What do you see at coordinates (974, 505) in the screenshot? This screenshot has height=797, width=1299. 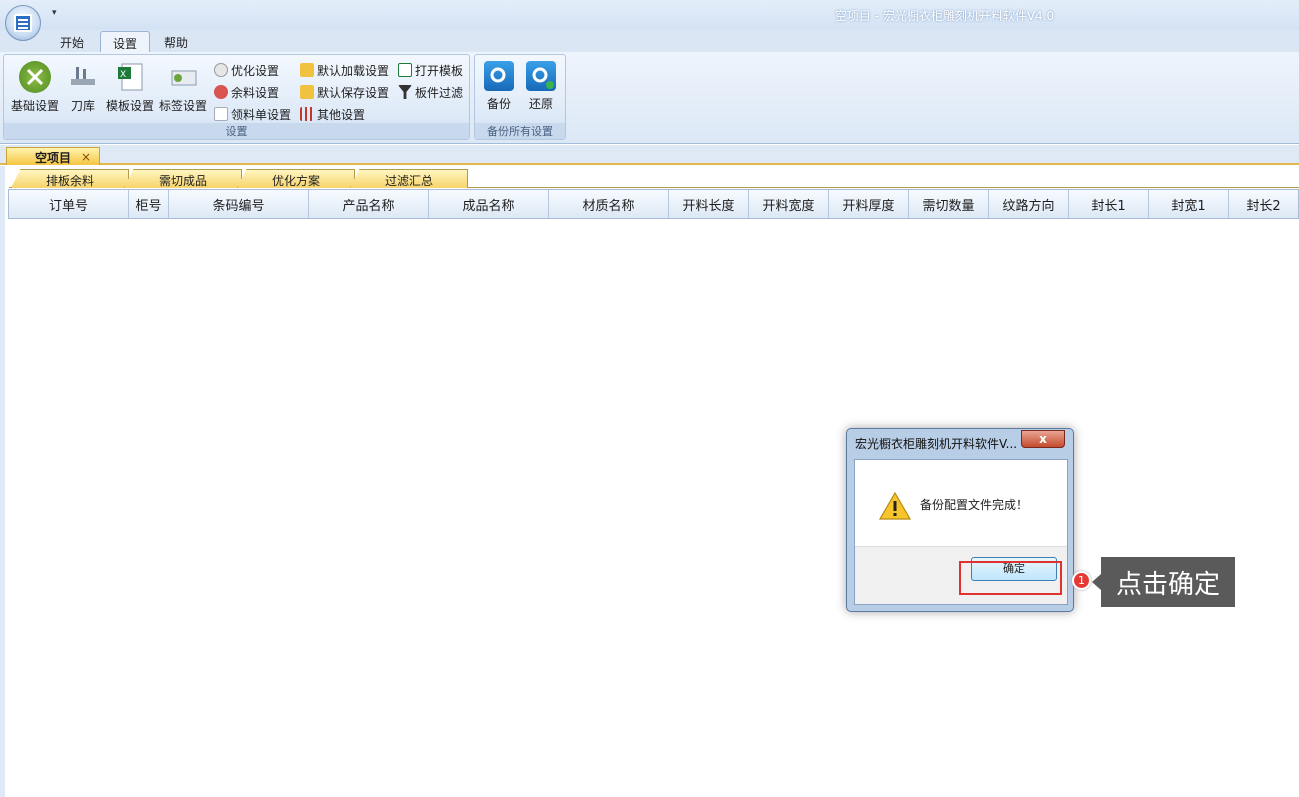 I see `dialog-message: 备份配置文件完成！` at bounding box center [974, 505].